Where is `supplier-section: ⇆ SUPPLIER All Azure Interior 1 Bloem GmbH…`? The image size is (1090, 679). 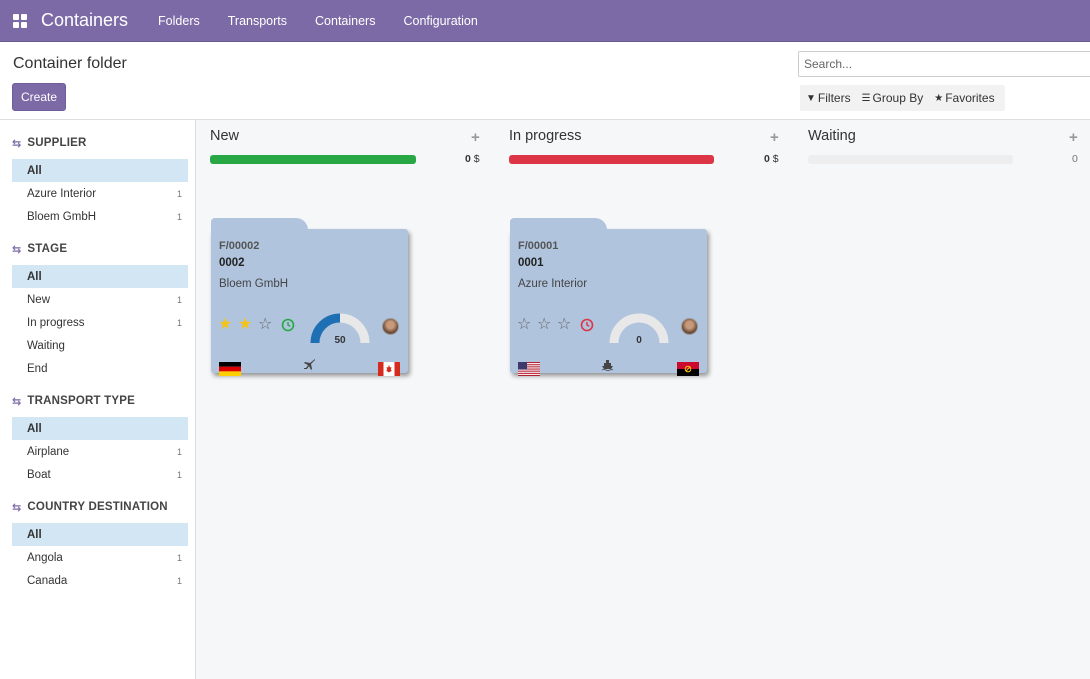
supplier-section: ⇆ SUPPLIER All Azure Interior 1 Bloem GmbH… is located at coordinates (100, 180).